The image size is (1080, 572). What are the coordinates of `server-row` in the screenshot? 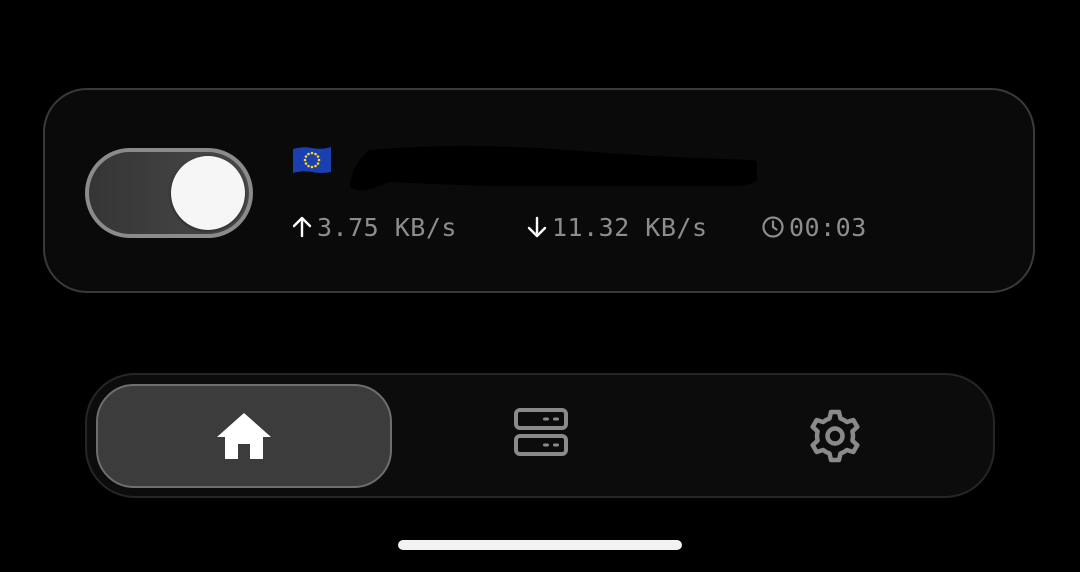 It's located at (524, 165).